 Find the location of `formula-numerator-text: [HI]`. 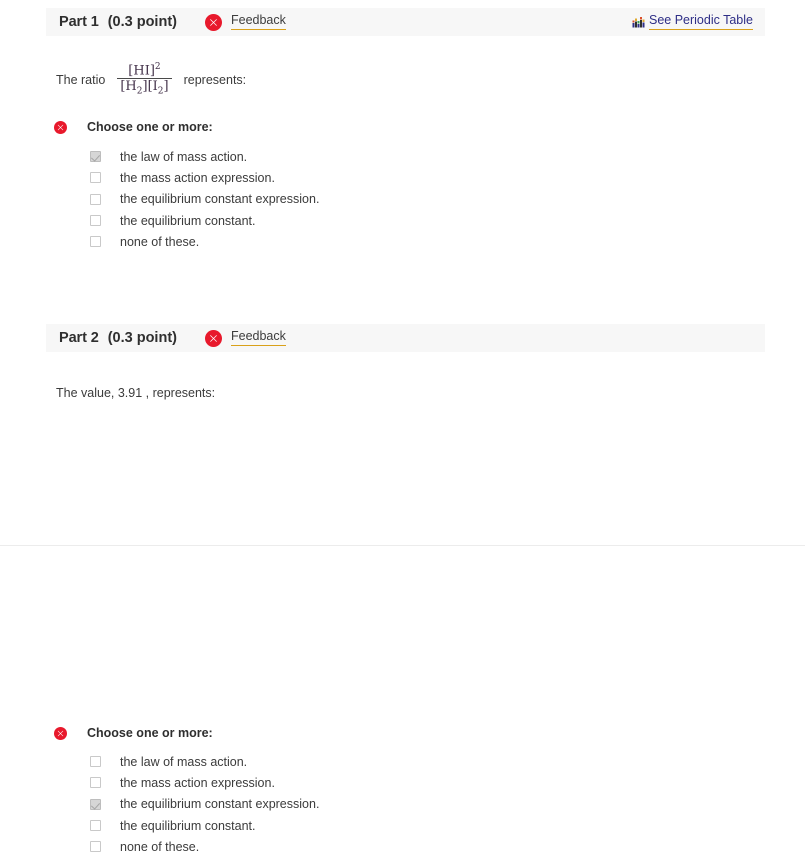

formula-numerator-text: [HI] is located at coordinates (141, 71).